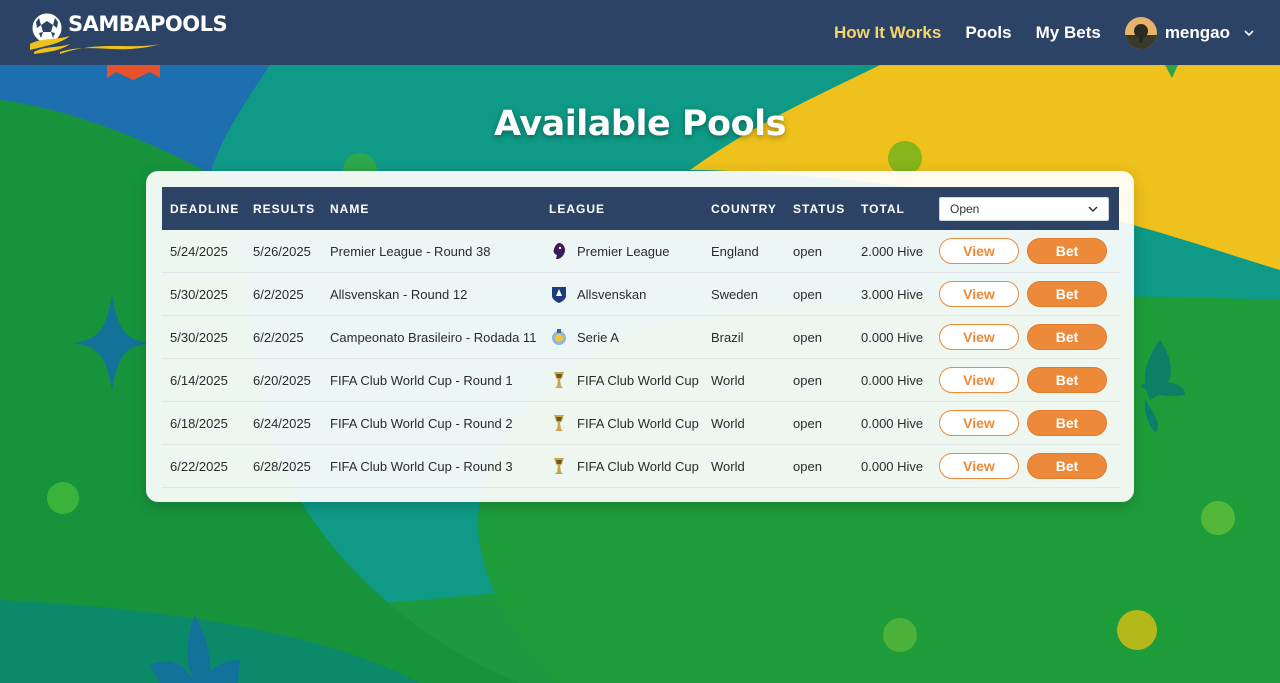  Describe the element at coordinates (282, 423) in the screenshot. I see `results-cell: 6/24/2025` at that location.